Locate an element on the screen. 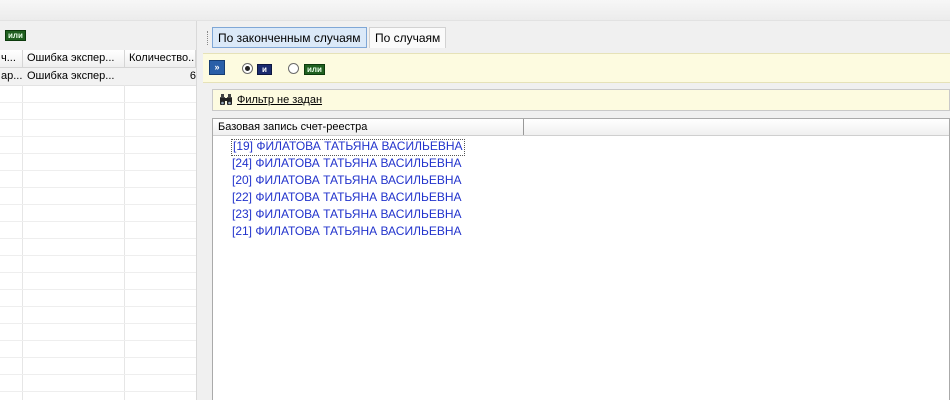  list-item: [24] ФИЛАТОВА ТАТЬЯНА ВАСИЛЬЕВНА is located at coordinates (347, 163).